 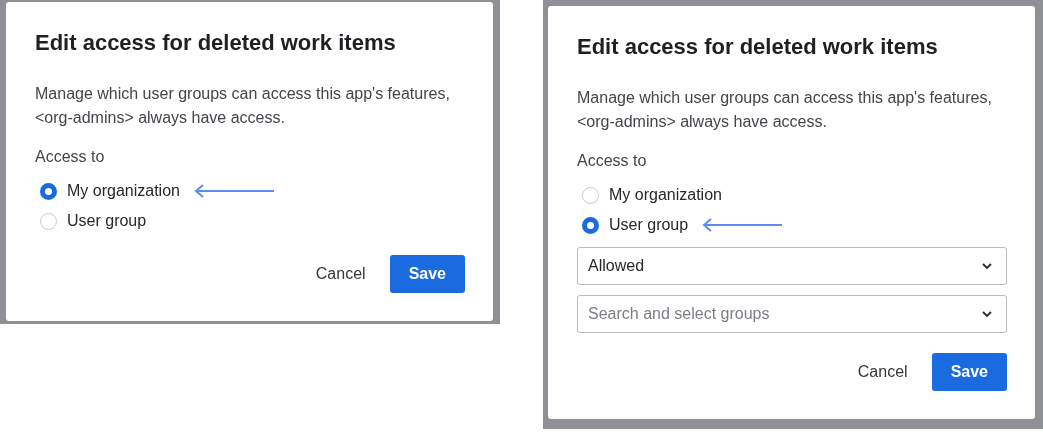 What do you see at coordinates (679, 314) in the screenshot?
I see `dropdown-placeholder: Search and select groups` at bounding box center [679, 314].